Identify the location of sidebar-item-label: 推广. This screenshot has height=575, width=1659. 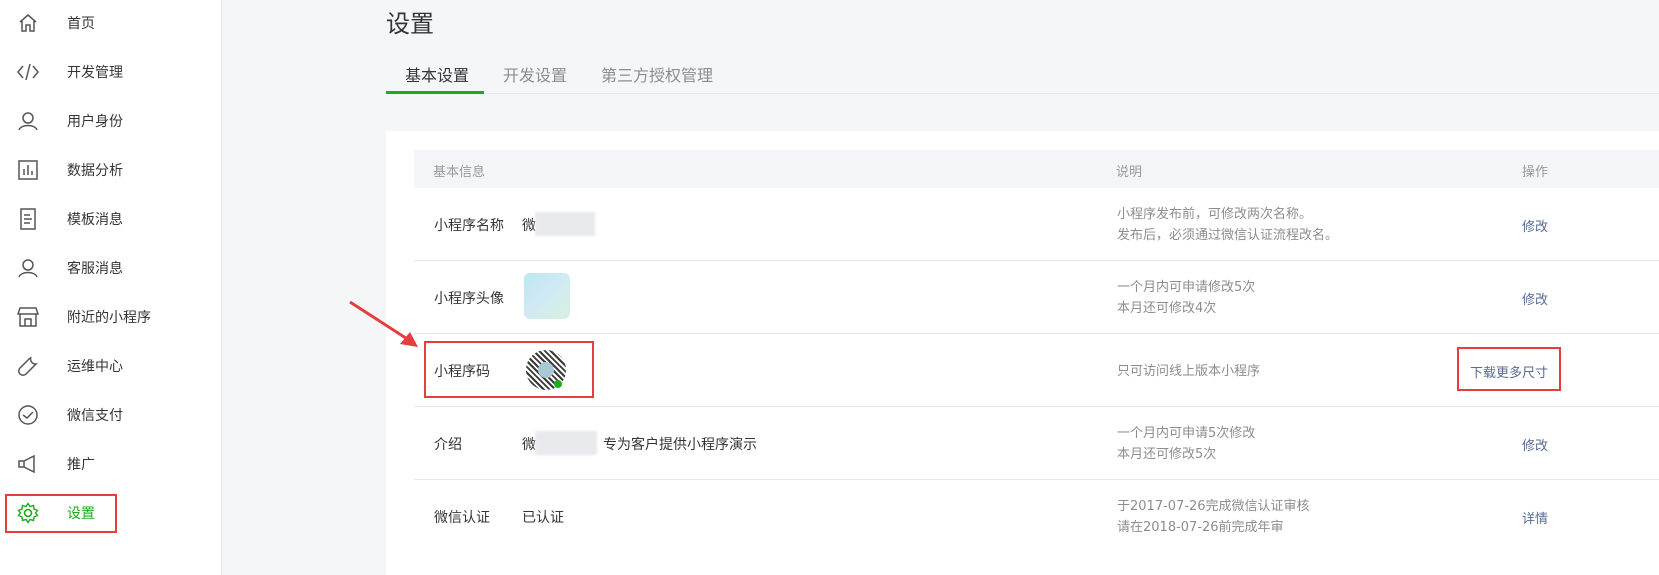
(81, 465).